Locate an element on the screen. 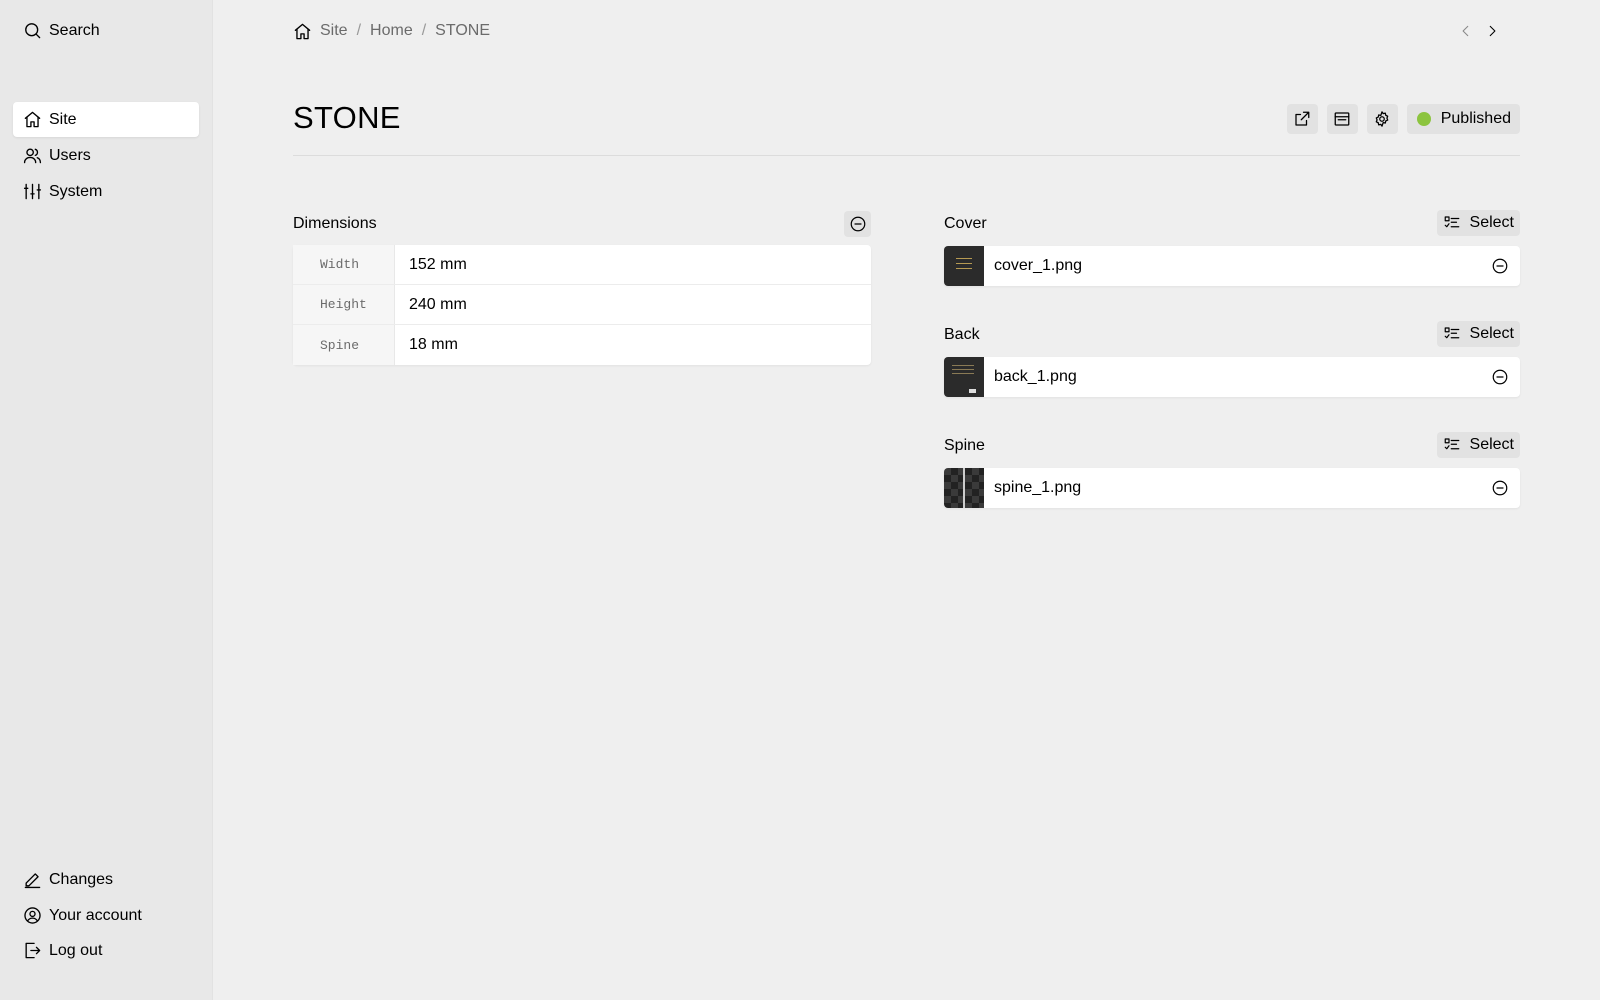 This screenshot has height=1000, width=1600. chevron-left-icon is located at coordinates (1465, 31).